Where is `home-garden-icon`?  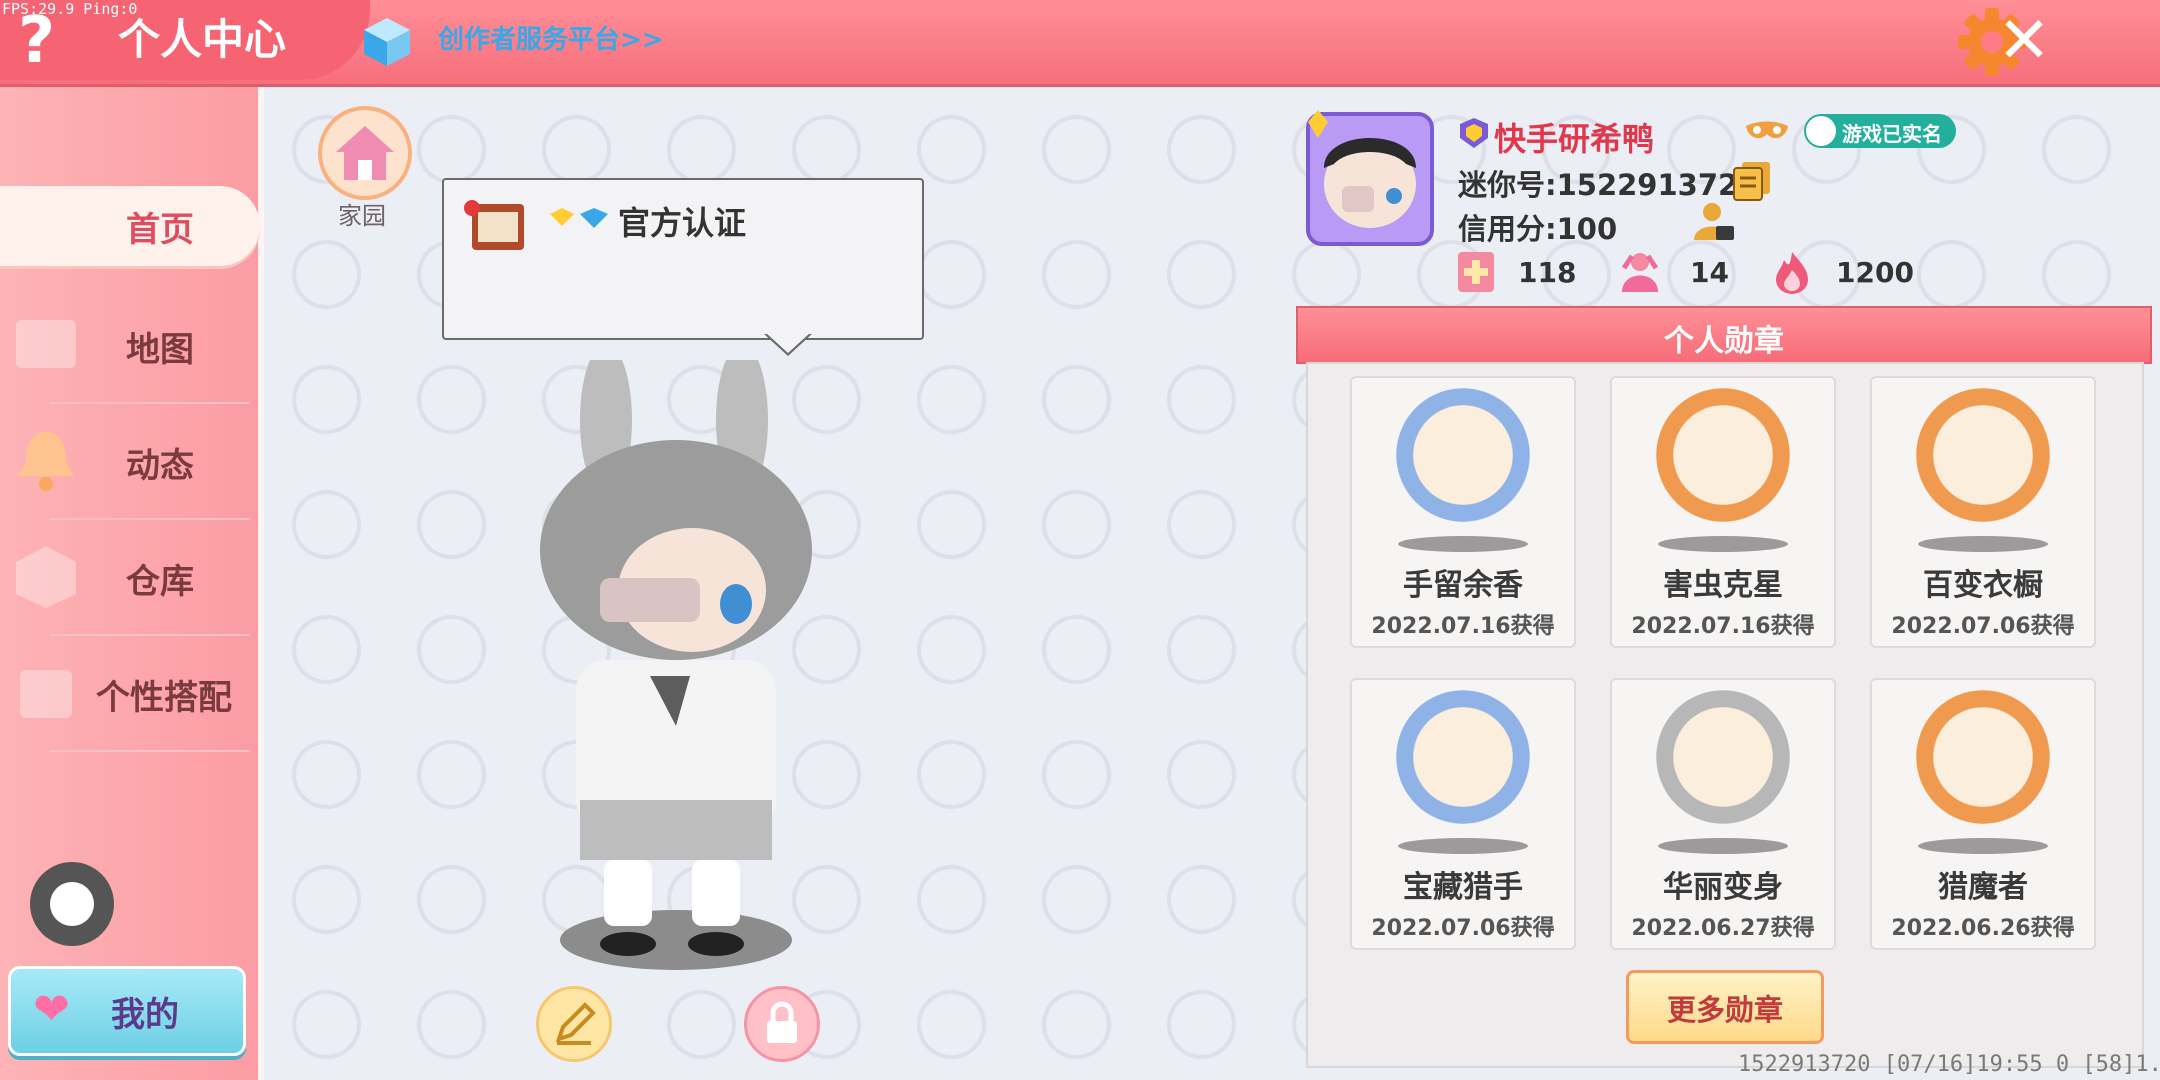 home-garden-icon is located at coordinates (365, 153).